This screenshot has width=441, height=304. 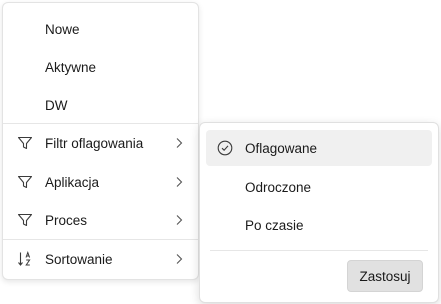 What do you see at coordinates (66, 220) in the screenshot?
I see `menu-item-label: Proces` at bounding box center [66, 220].